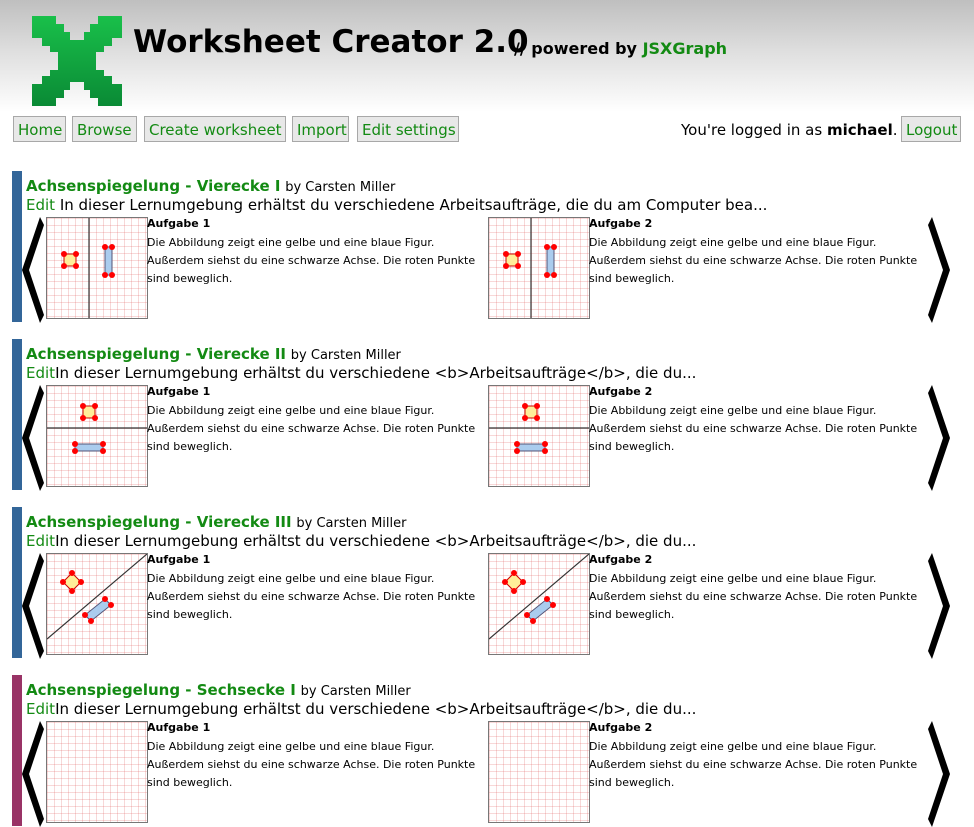  I want to click on nav-edit-settings-button: Edit settings, so click(408, 129).